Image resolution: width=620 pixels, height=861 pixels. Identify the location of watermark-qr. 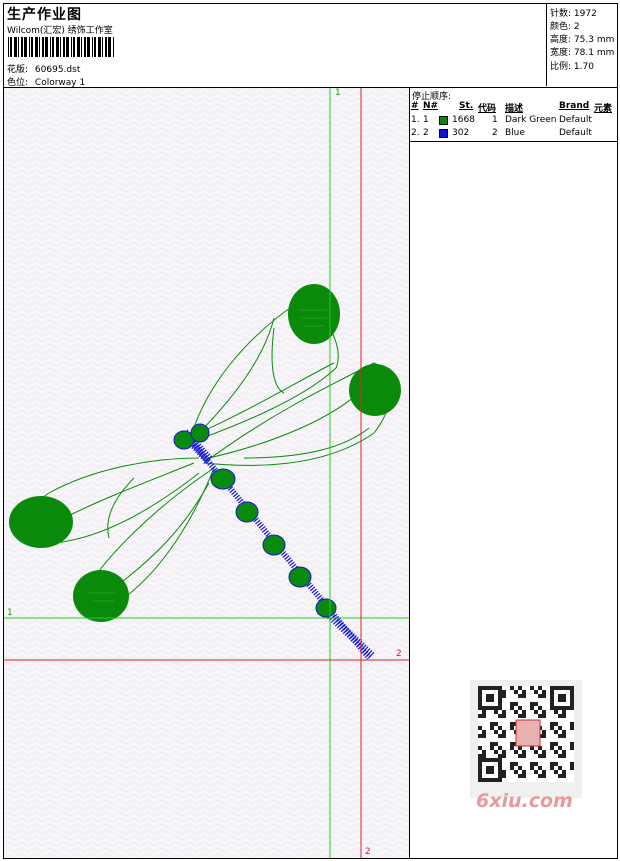
(526, 739).